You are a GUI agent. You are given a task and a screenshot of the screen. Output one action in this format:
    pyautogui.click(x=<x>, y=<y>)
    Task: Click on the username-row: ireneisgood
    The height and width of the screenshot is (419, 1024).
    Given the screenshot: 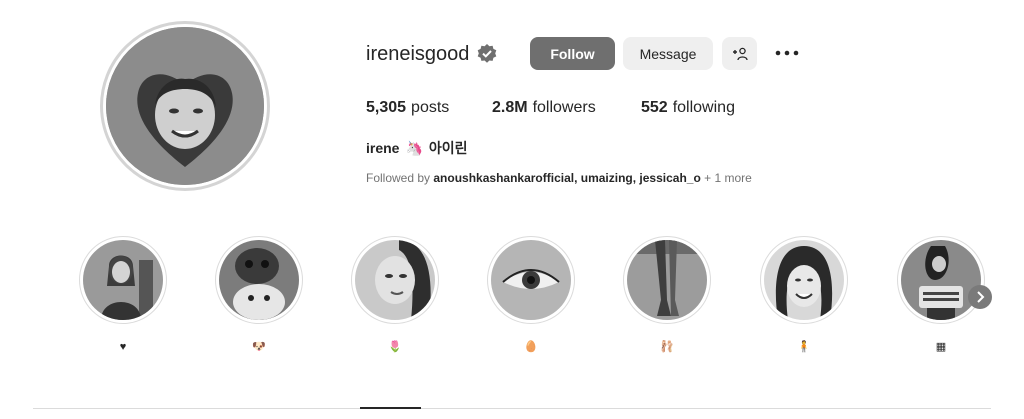 What is the action you would take?
    pyautogui.click(x=431, y=54)
    